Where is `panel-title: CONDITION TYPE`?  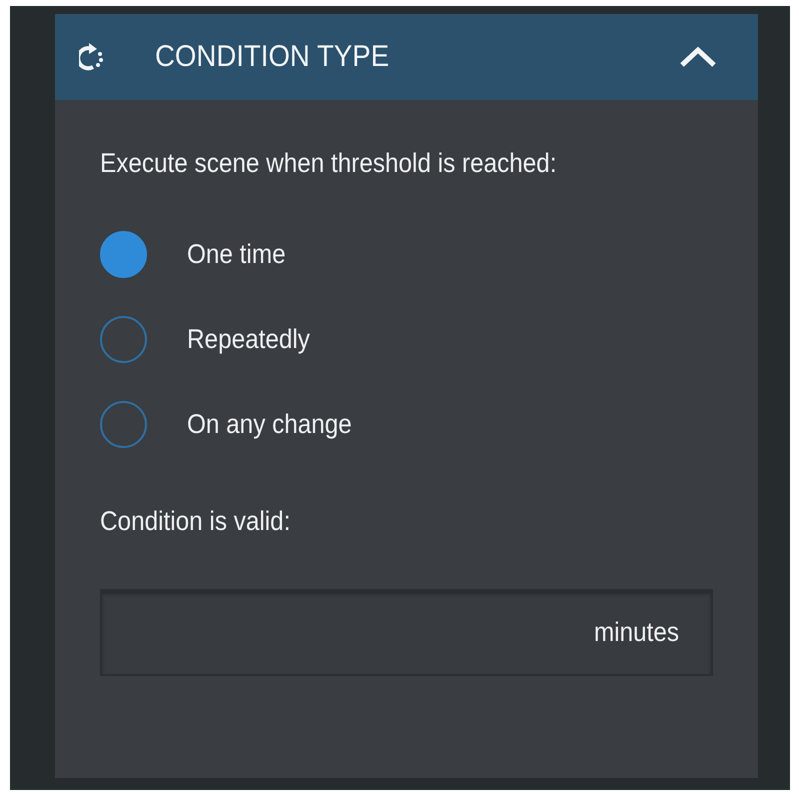
panel-title: CONDITION TYPE is located at coordinates (272, 57).